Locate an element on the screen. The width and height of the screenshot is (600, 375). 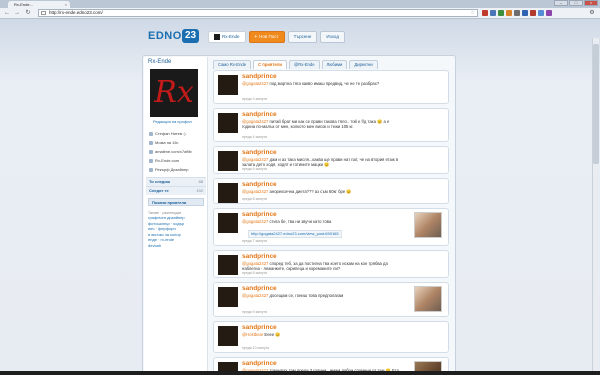
bookmark-star-icon: ☆ is located at coordinates (473, 13).